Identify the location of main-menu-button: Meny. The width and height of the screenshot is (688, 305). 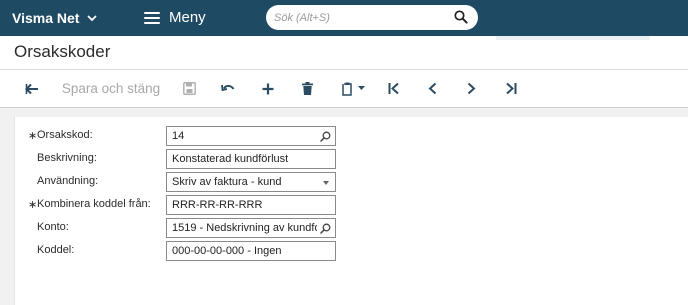
(175, 17).